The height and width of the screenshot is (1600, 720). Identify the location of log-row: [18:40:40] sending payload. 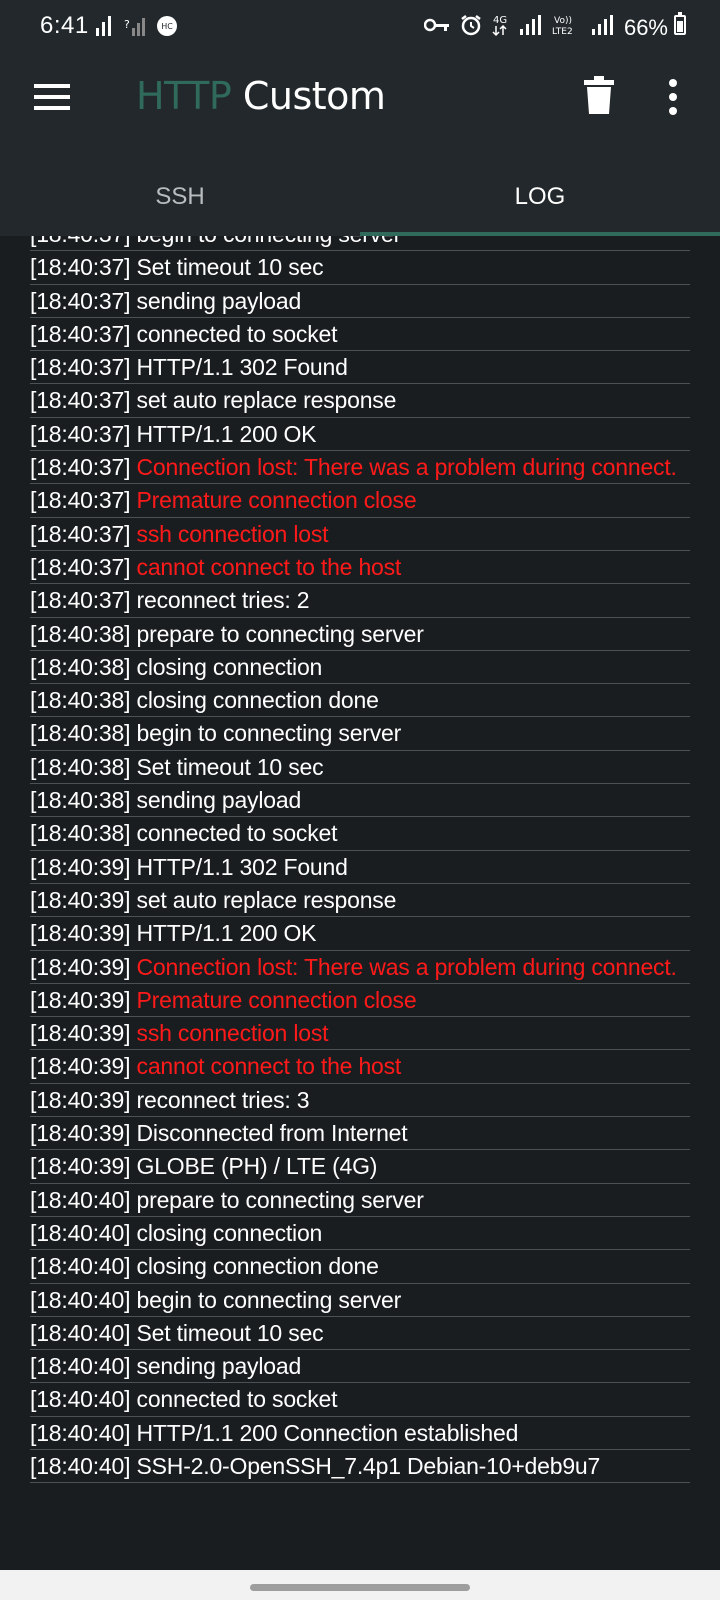
(360, 1367).